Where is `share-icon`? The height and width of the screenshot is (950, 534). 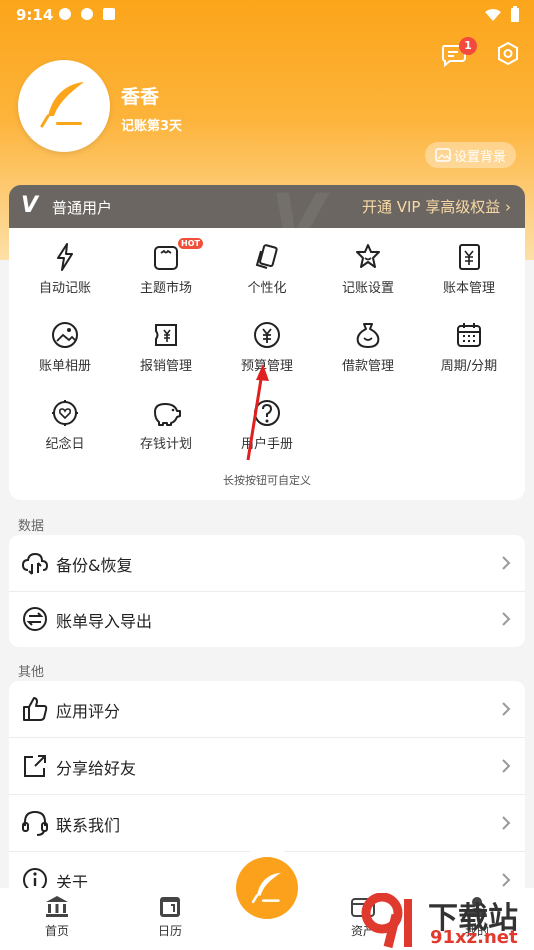
share-icon is located at coordinates (35, 766).